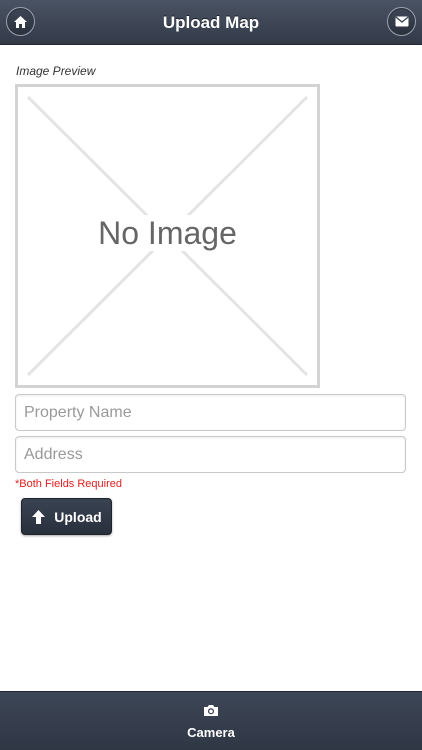 The image size is (422, 750). What do you see at coordinates (69, 484) in the screenshot?
I see `required-fields-note: *Both Fields Required` at bounding box center [69, 484].